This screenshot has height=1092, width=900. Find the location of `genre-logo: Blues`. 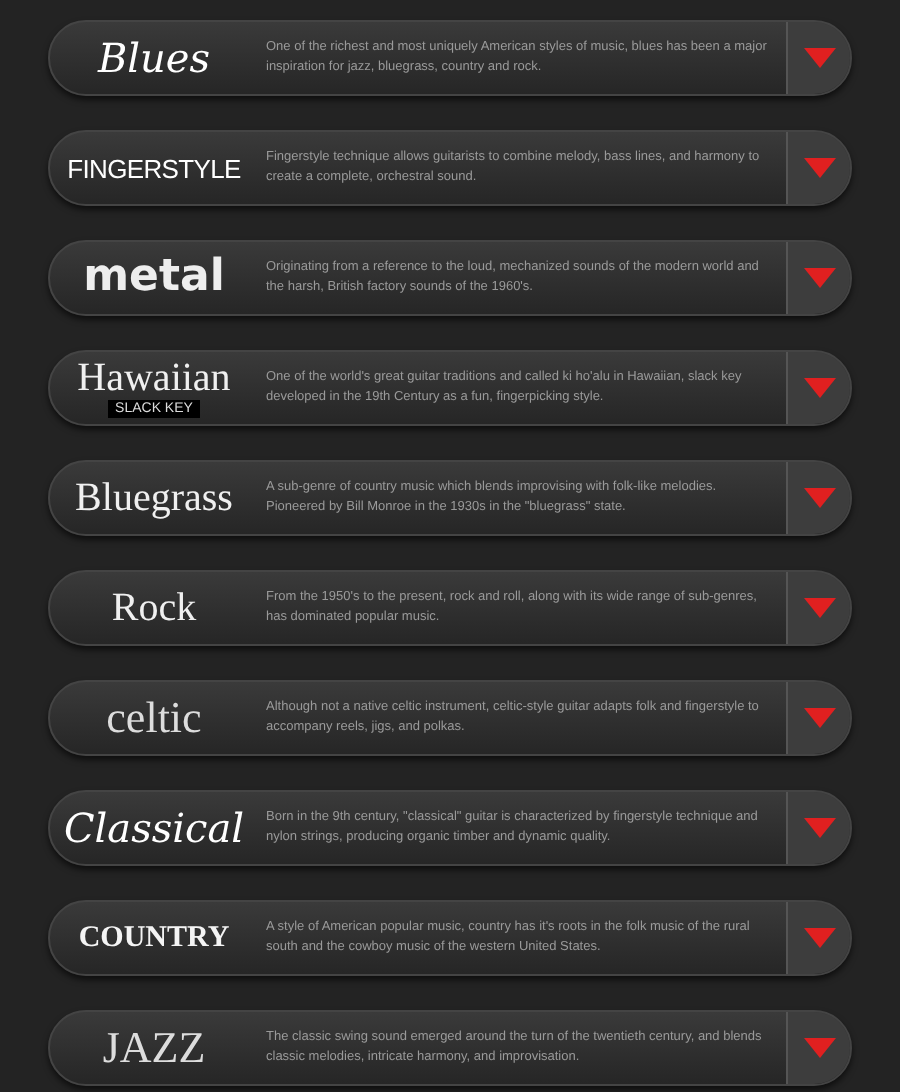

genre-logo: Blues is located at coordinates (154, 58).